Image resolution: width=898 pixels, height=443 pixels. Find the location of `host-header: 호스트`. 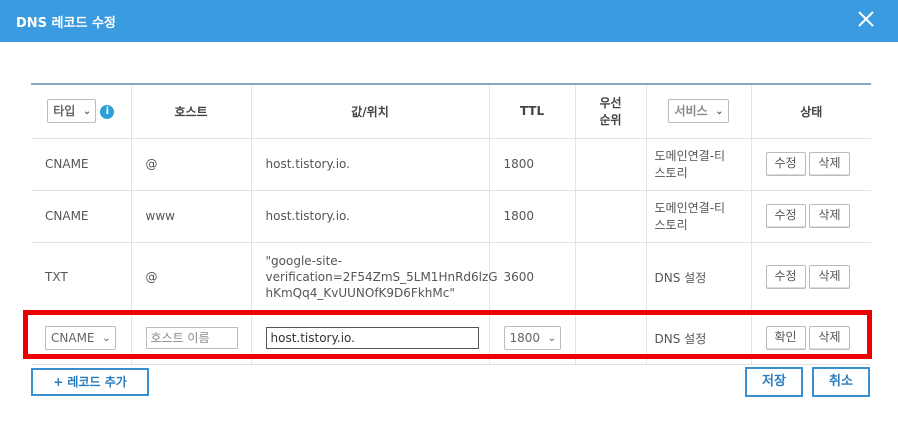

host-header: 호스트 is located at coordinates (190, 111).